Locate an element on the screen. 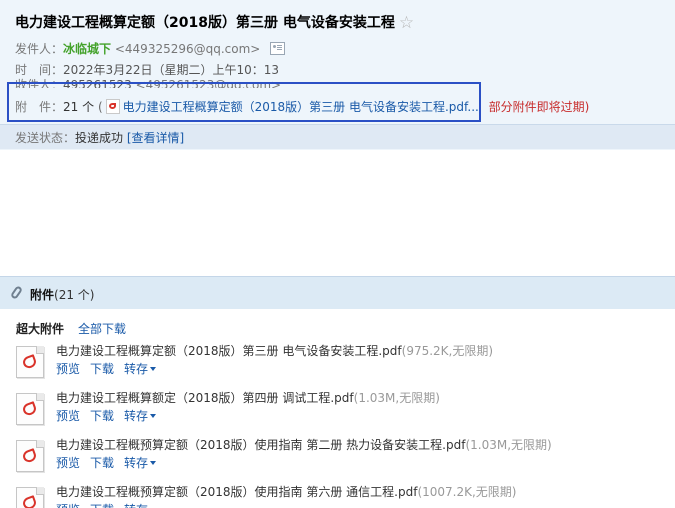  attach-expire-note: 部分附件即将过期) is located at coordinates (539, 107).